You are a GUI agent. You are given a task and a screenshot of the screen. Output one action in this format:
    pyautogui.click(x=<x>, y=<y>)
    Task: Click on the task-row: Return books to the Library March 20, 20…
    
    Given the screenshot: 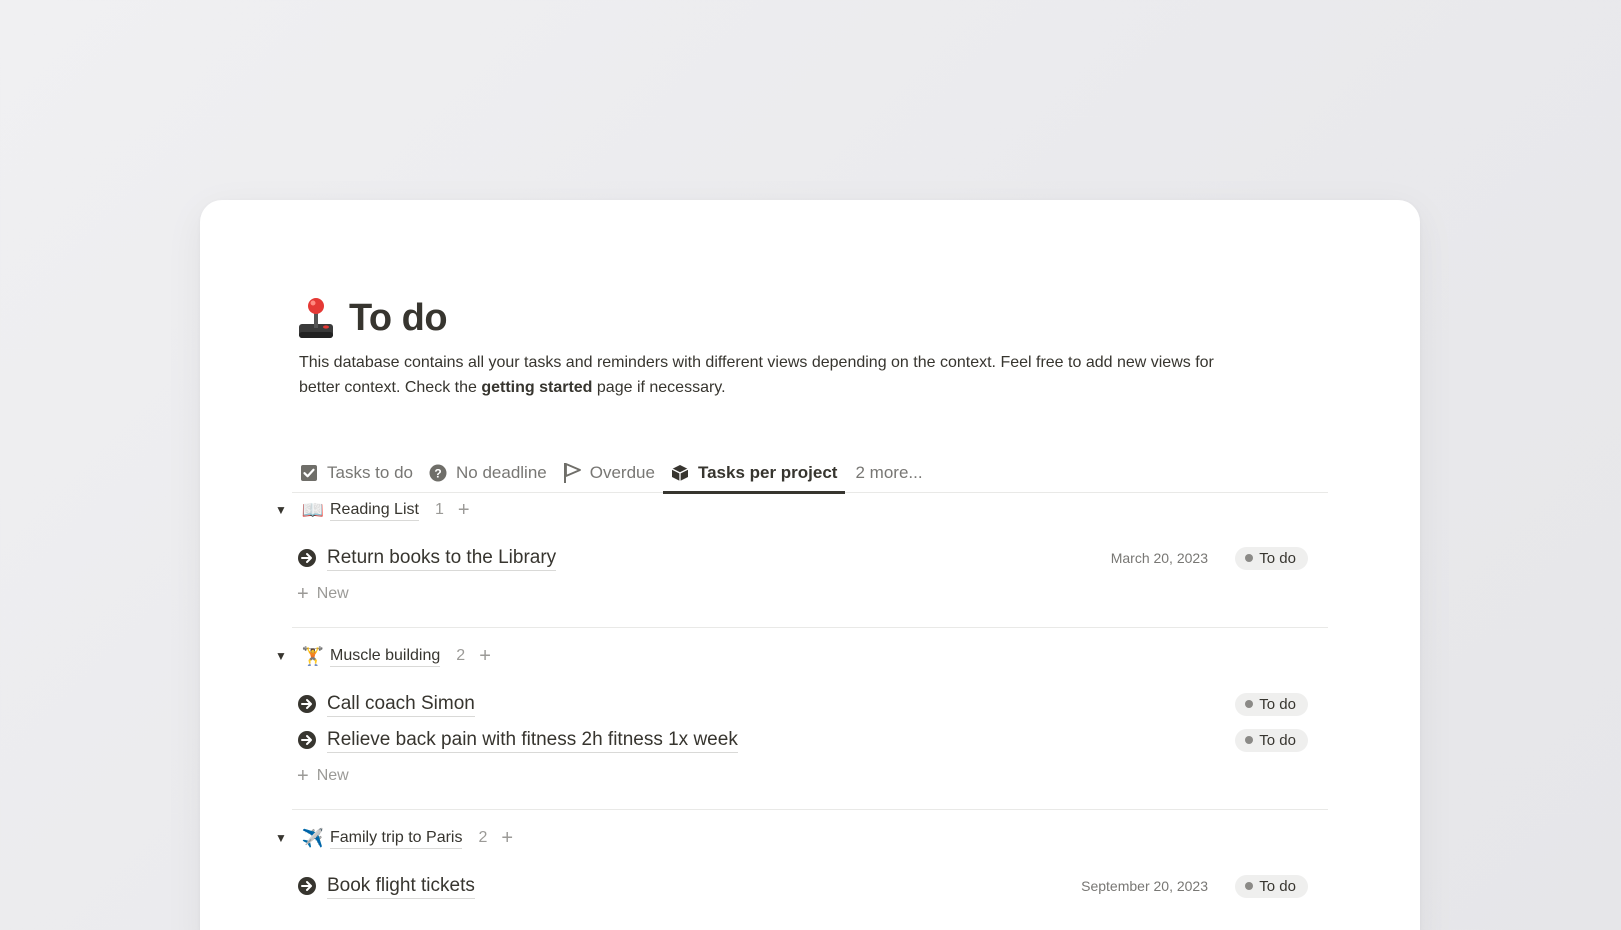 What is the action you would take?
    pyautogui.click(x=799, y=558)
    